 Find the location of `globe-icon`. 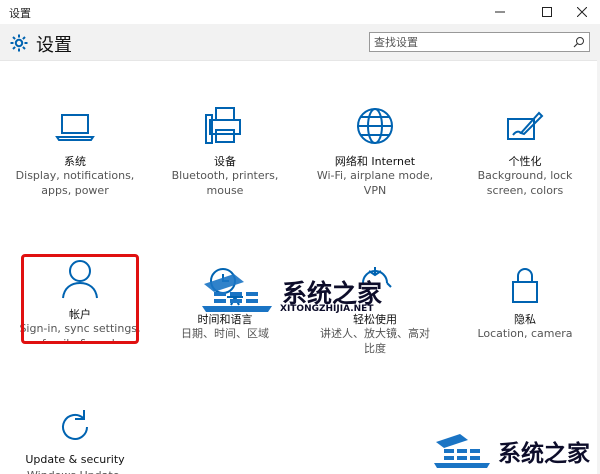

globe-icon is located at coordinates (375, 126).